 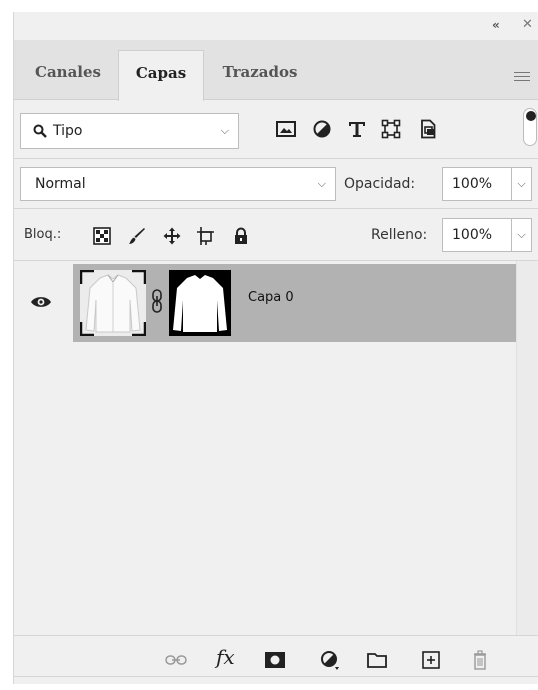 What do you see at coordinates (431, 660) in the screenshot?
I see `new-layer-icon` at bounding box center [431, 660].